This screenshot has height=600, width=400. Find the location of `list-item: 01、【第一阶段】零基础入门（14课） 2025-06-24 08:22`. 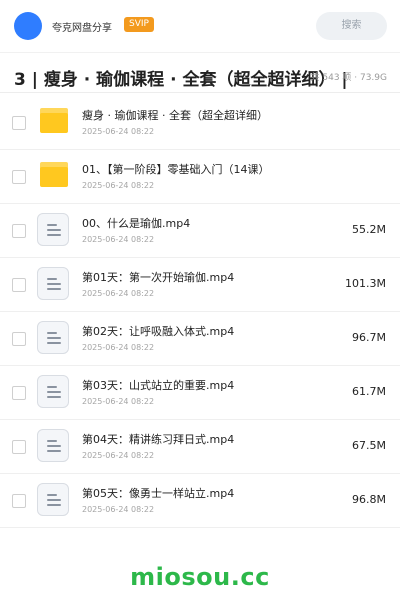

list-item: 01、【第一阶段】零基础入门（14课） 2025-06-24 08:22 is located at coordinates (200, 176).